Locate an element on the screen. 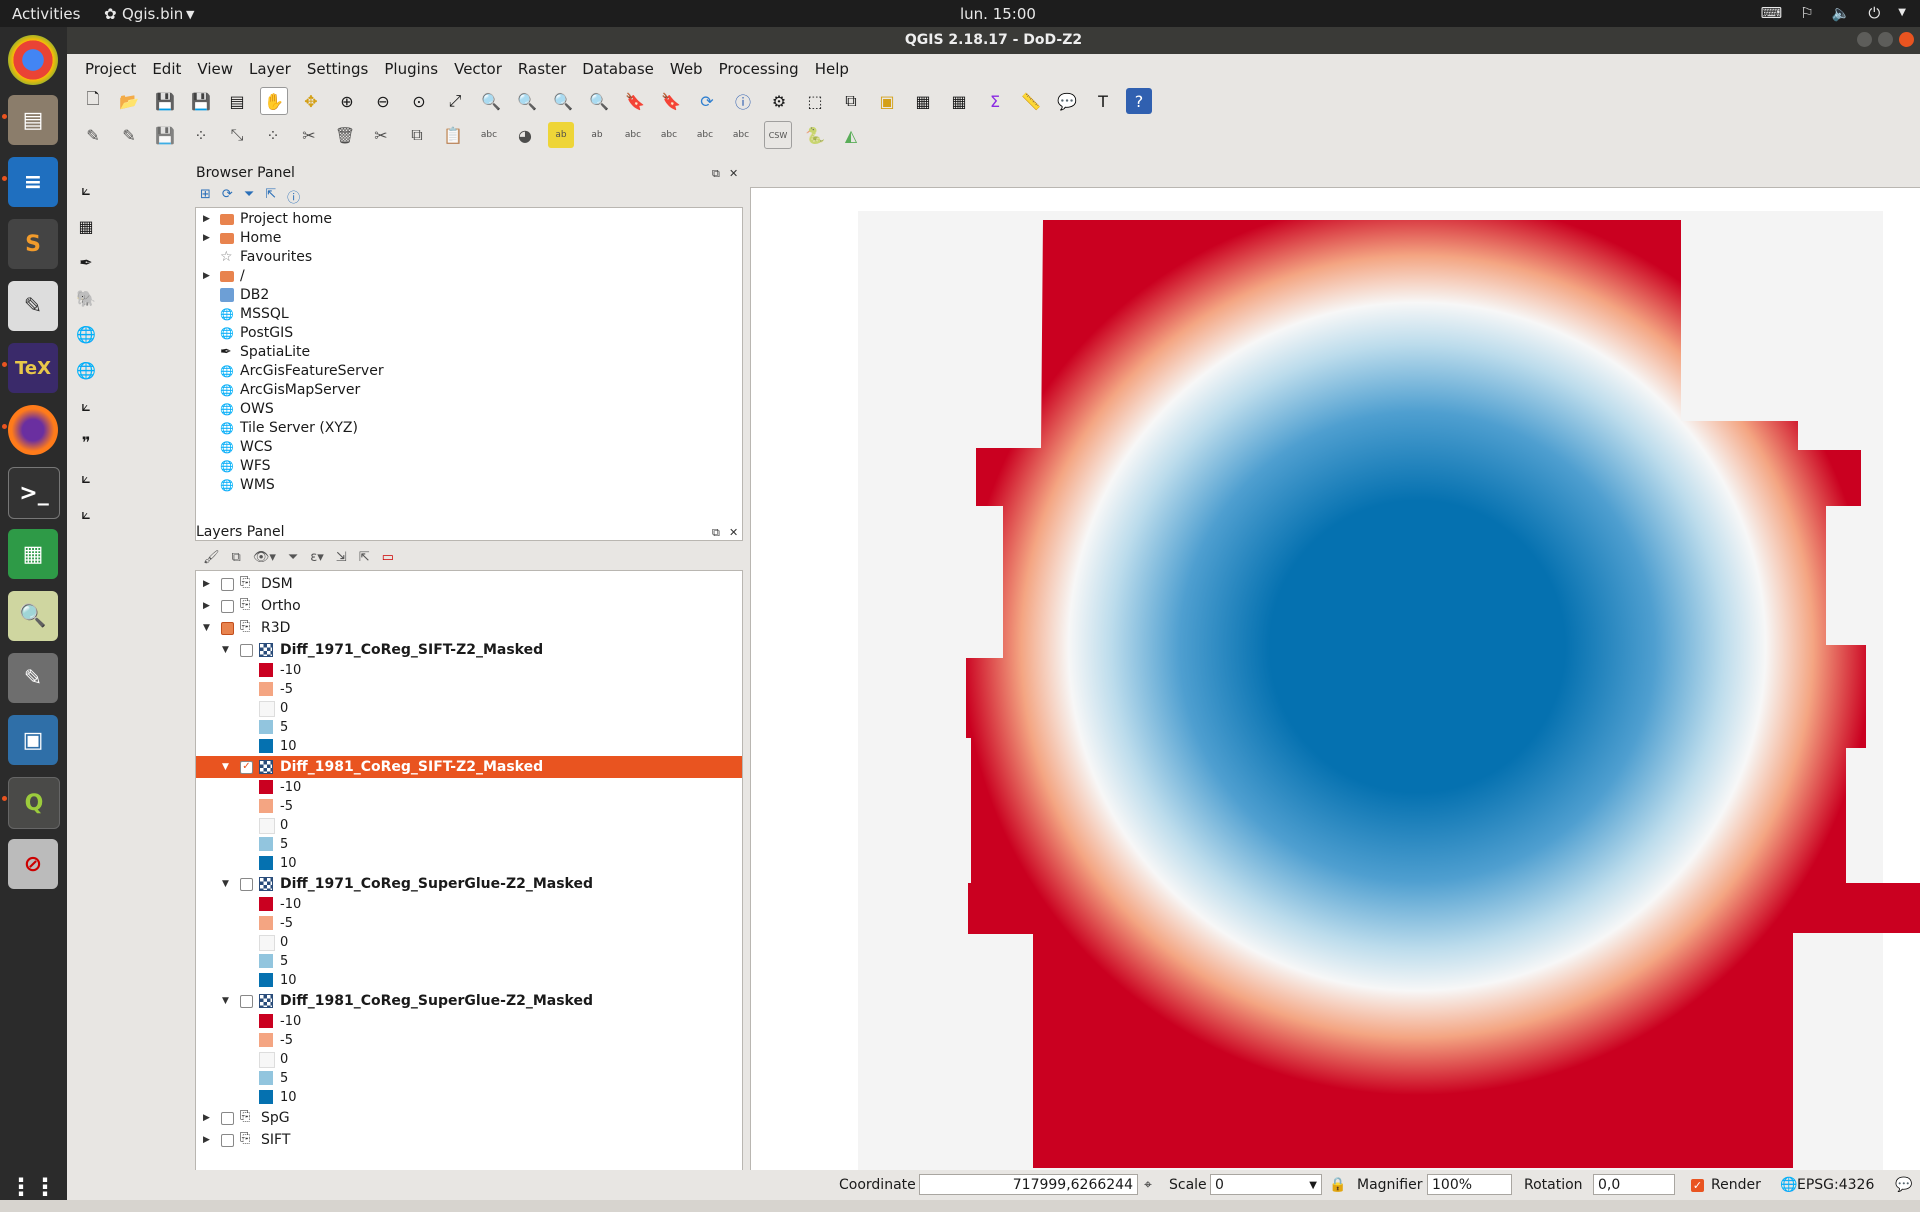  zoom-last-icon: 🔍 is located at coordinates (563, 101).